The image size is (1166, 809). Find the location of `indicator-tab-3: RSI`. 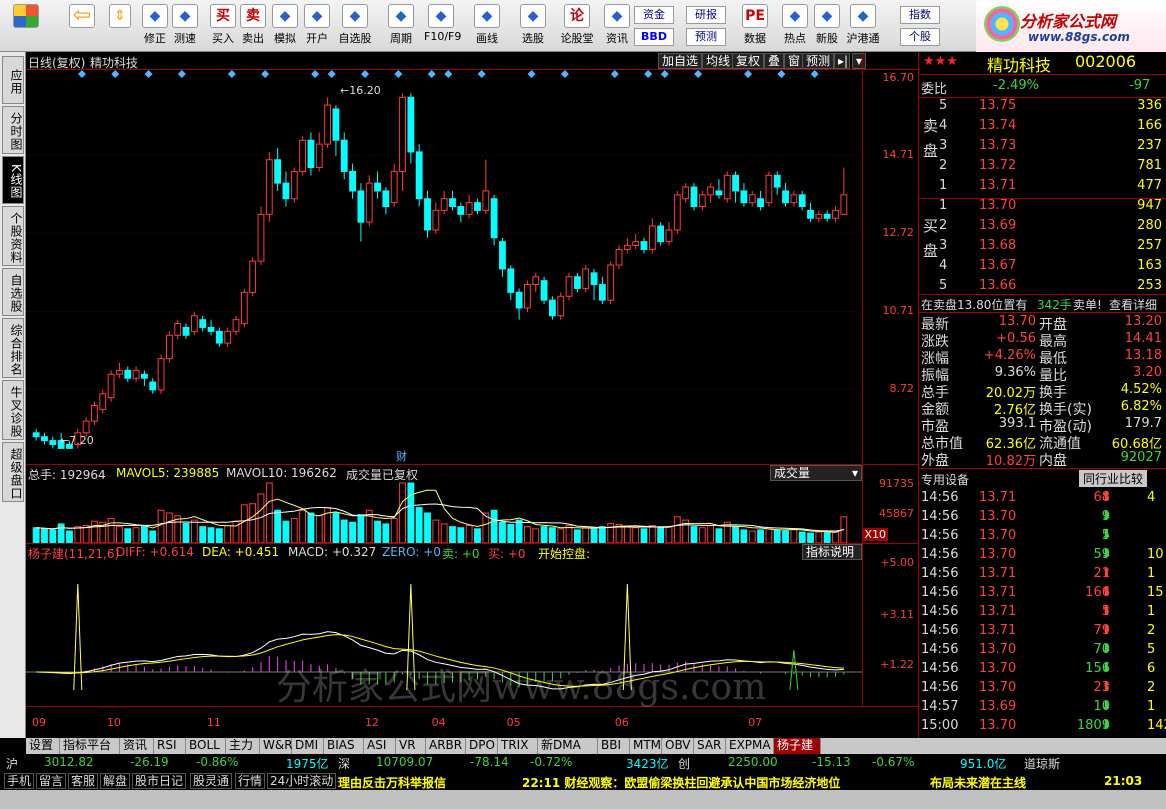

indicator-tab-3: RSI is located at coordinates (170, 746).